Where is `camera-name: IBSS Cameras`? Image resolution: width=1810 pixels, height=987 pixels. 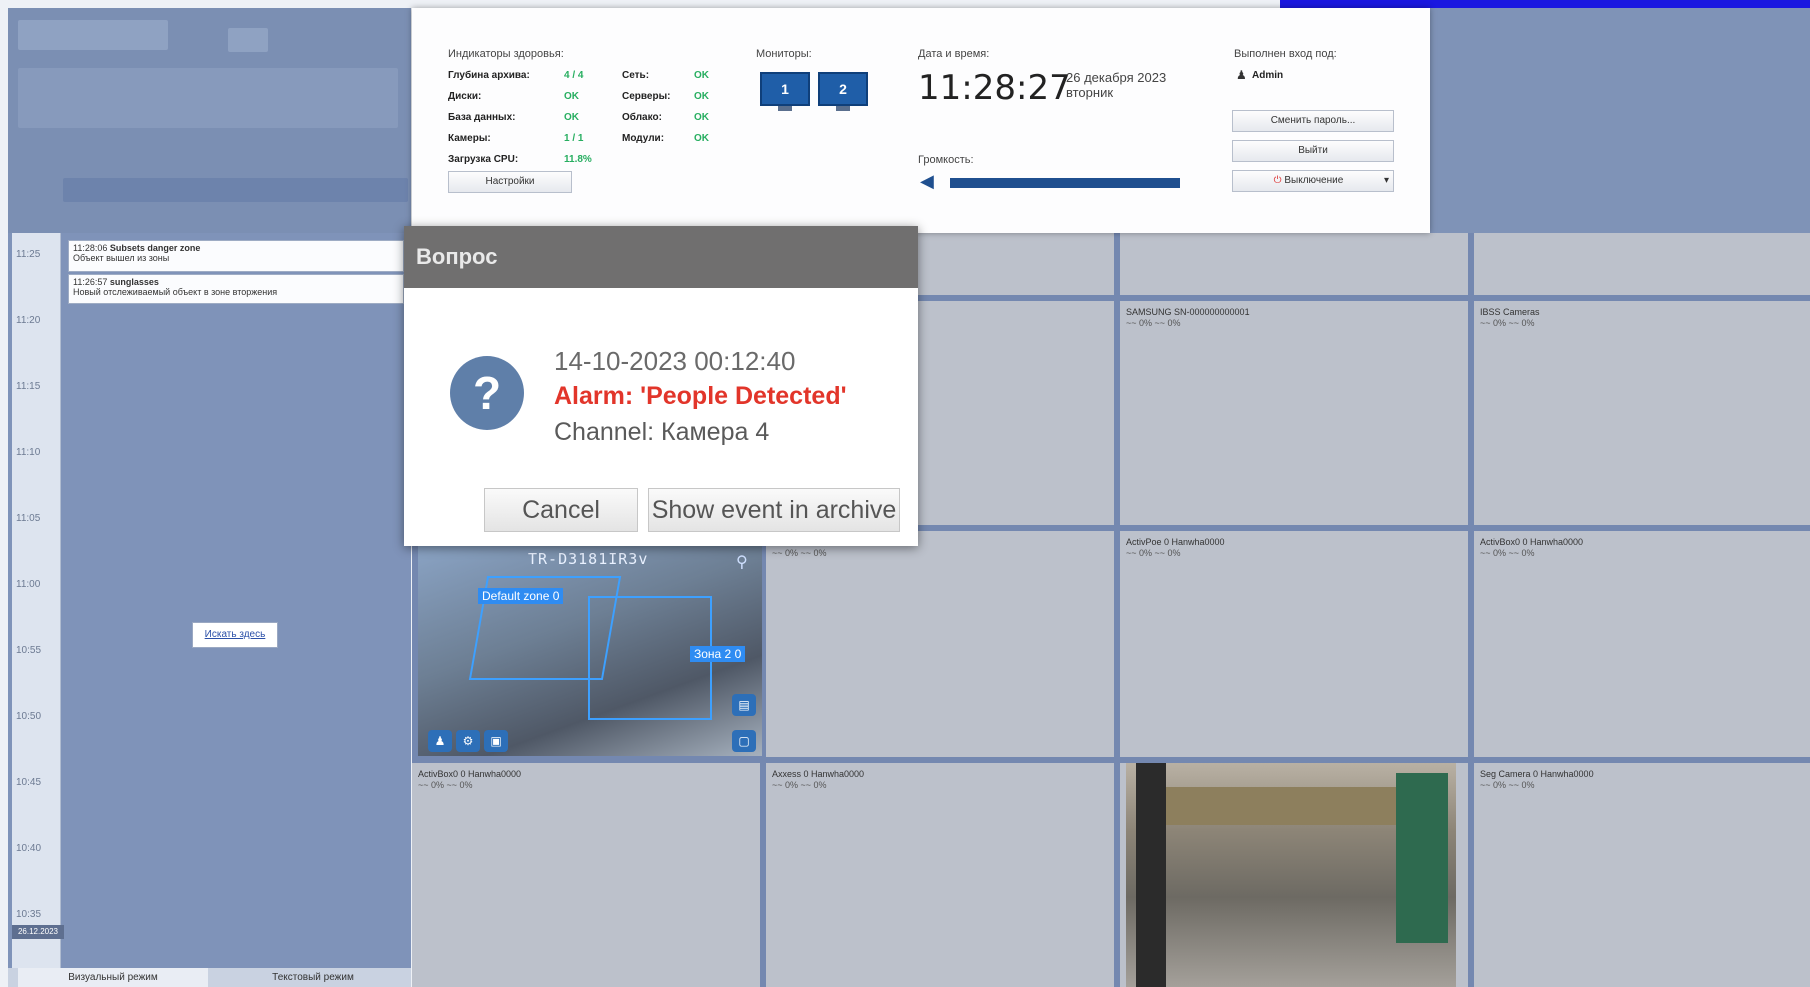 camera-name: IBSS Cameras is located at coordinates (1510, 312).